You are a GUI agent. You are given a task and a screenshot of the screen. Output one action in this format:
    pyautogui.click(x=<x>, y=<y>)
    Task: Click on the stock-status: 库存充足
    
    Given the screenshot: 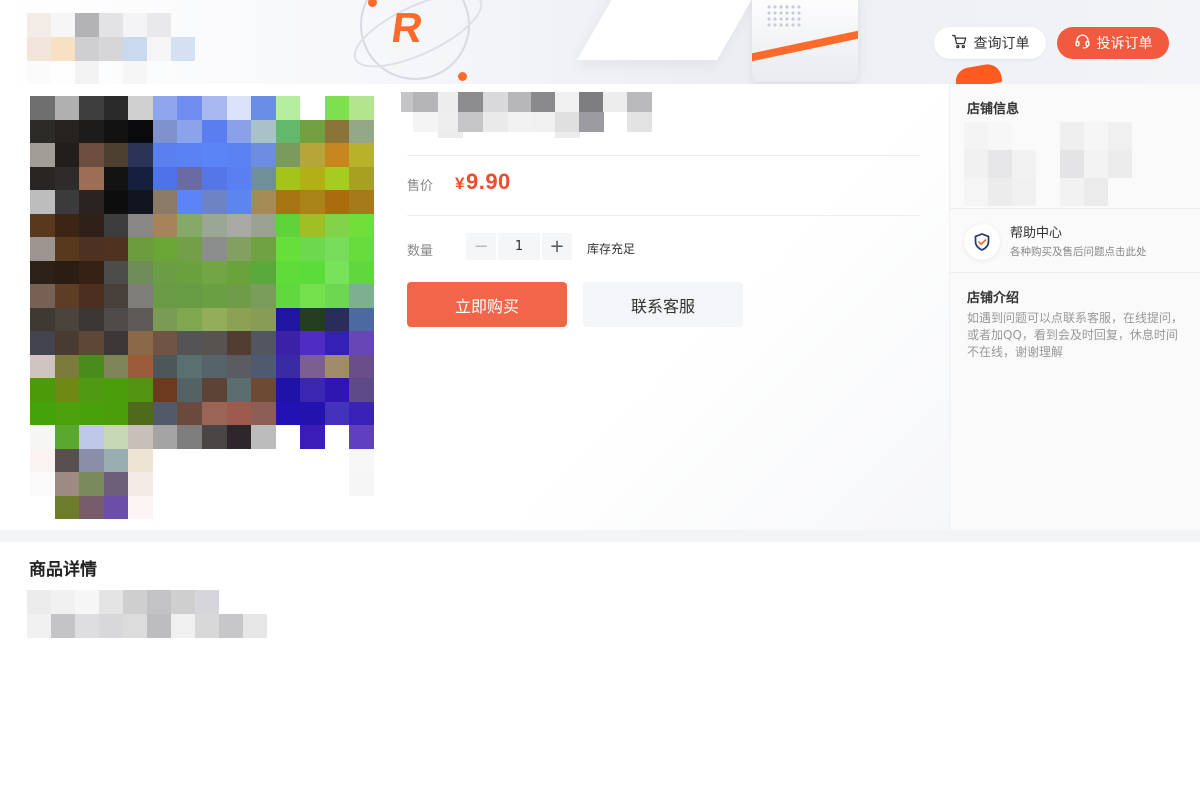 What is the action you would take?
    pyautogui.click(x=611, y=249)
    